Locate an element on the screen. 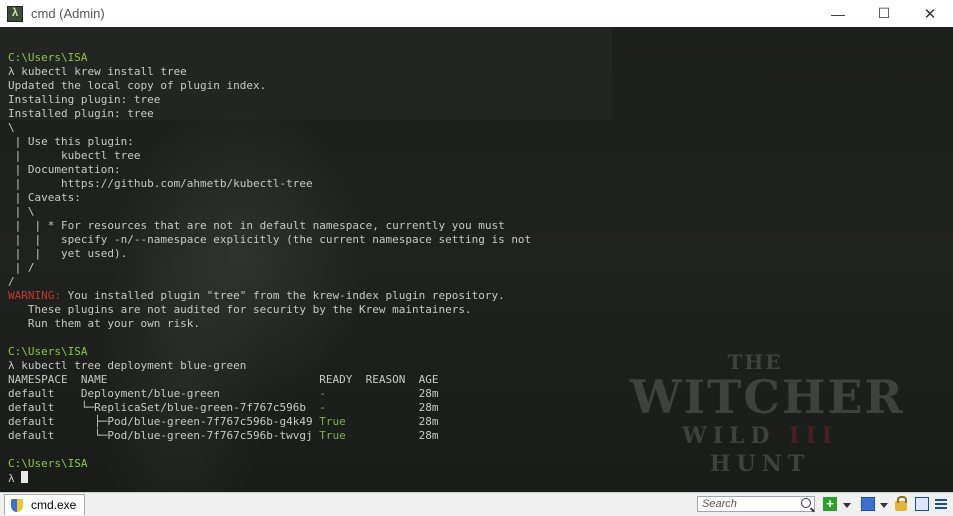 Image resolution: width=953 pixels, height=516 pixels. terminal-line: NAMESPACE NAME READY REASON AGE is located at coordinates (269, 380).